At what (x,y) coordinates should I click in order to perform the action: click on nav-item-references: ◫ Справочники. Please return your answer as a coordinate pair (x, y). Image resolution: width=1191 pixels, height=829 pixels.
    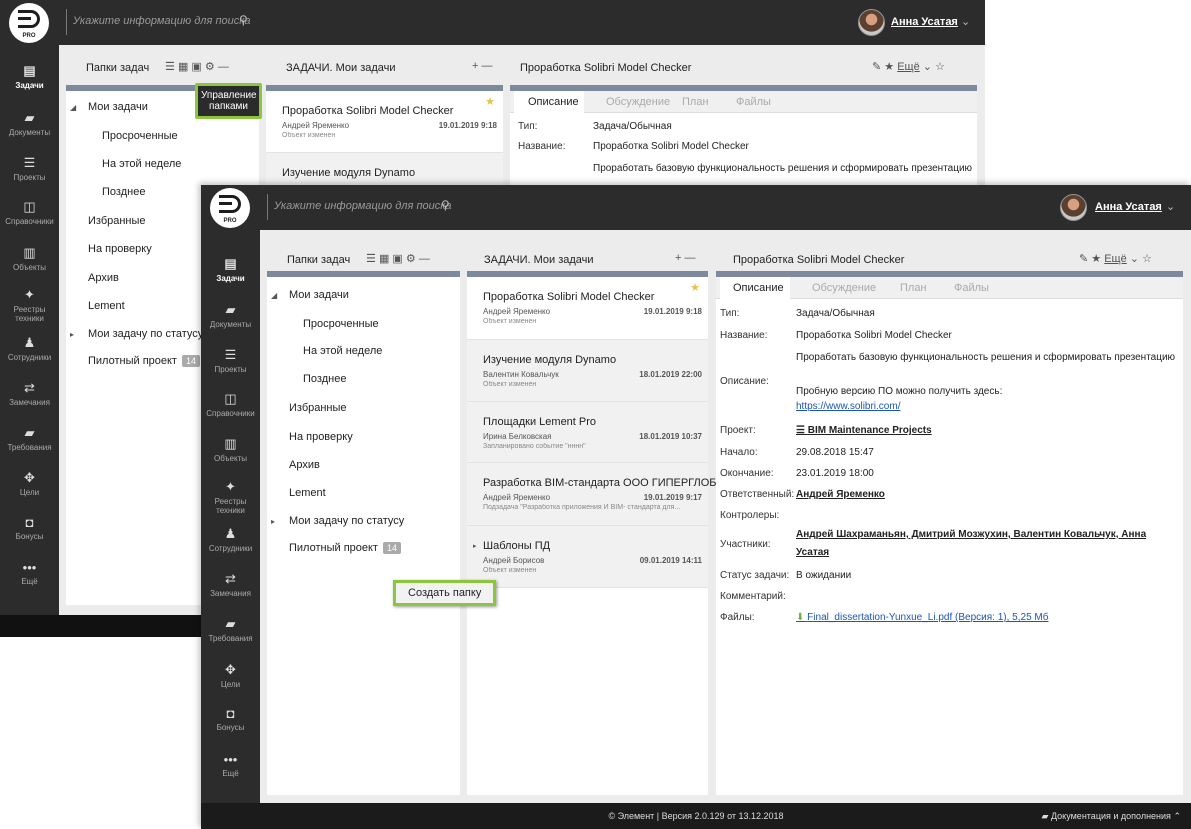
    Looking at the image, I should click on (230, 404).